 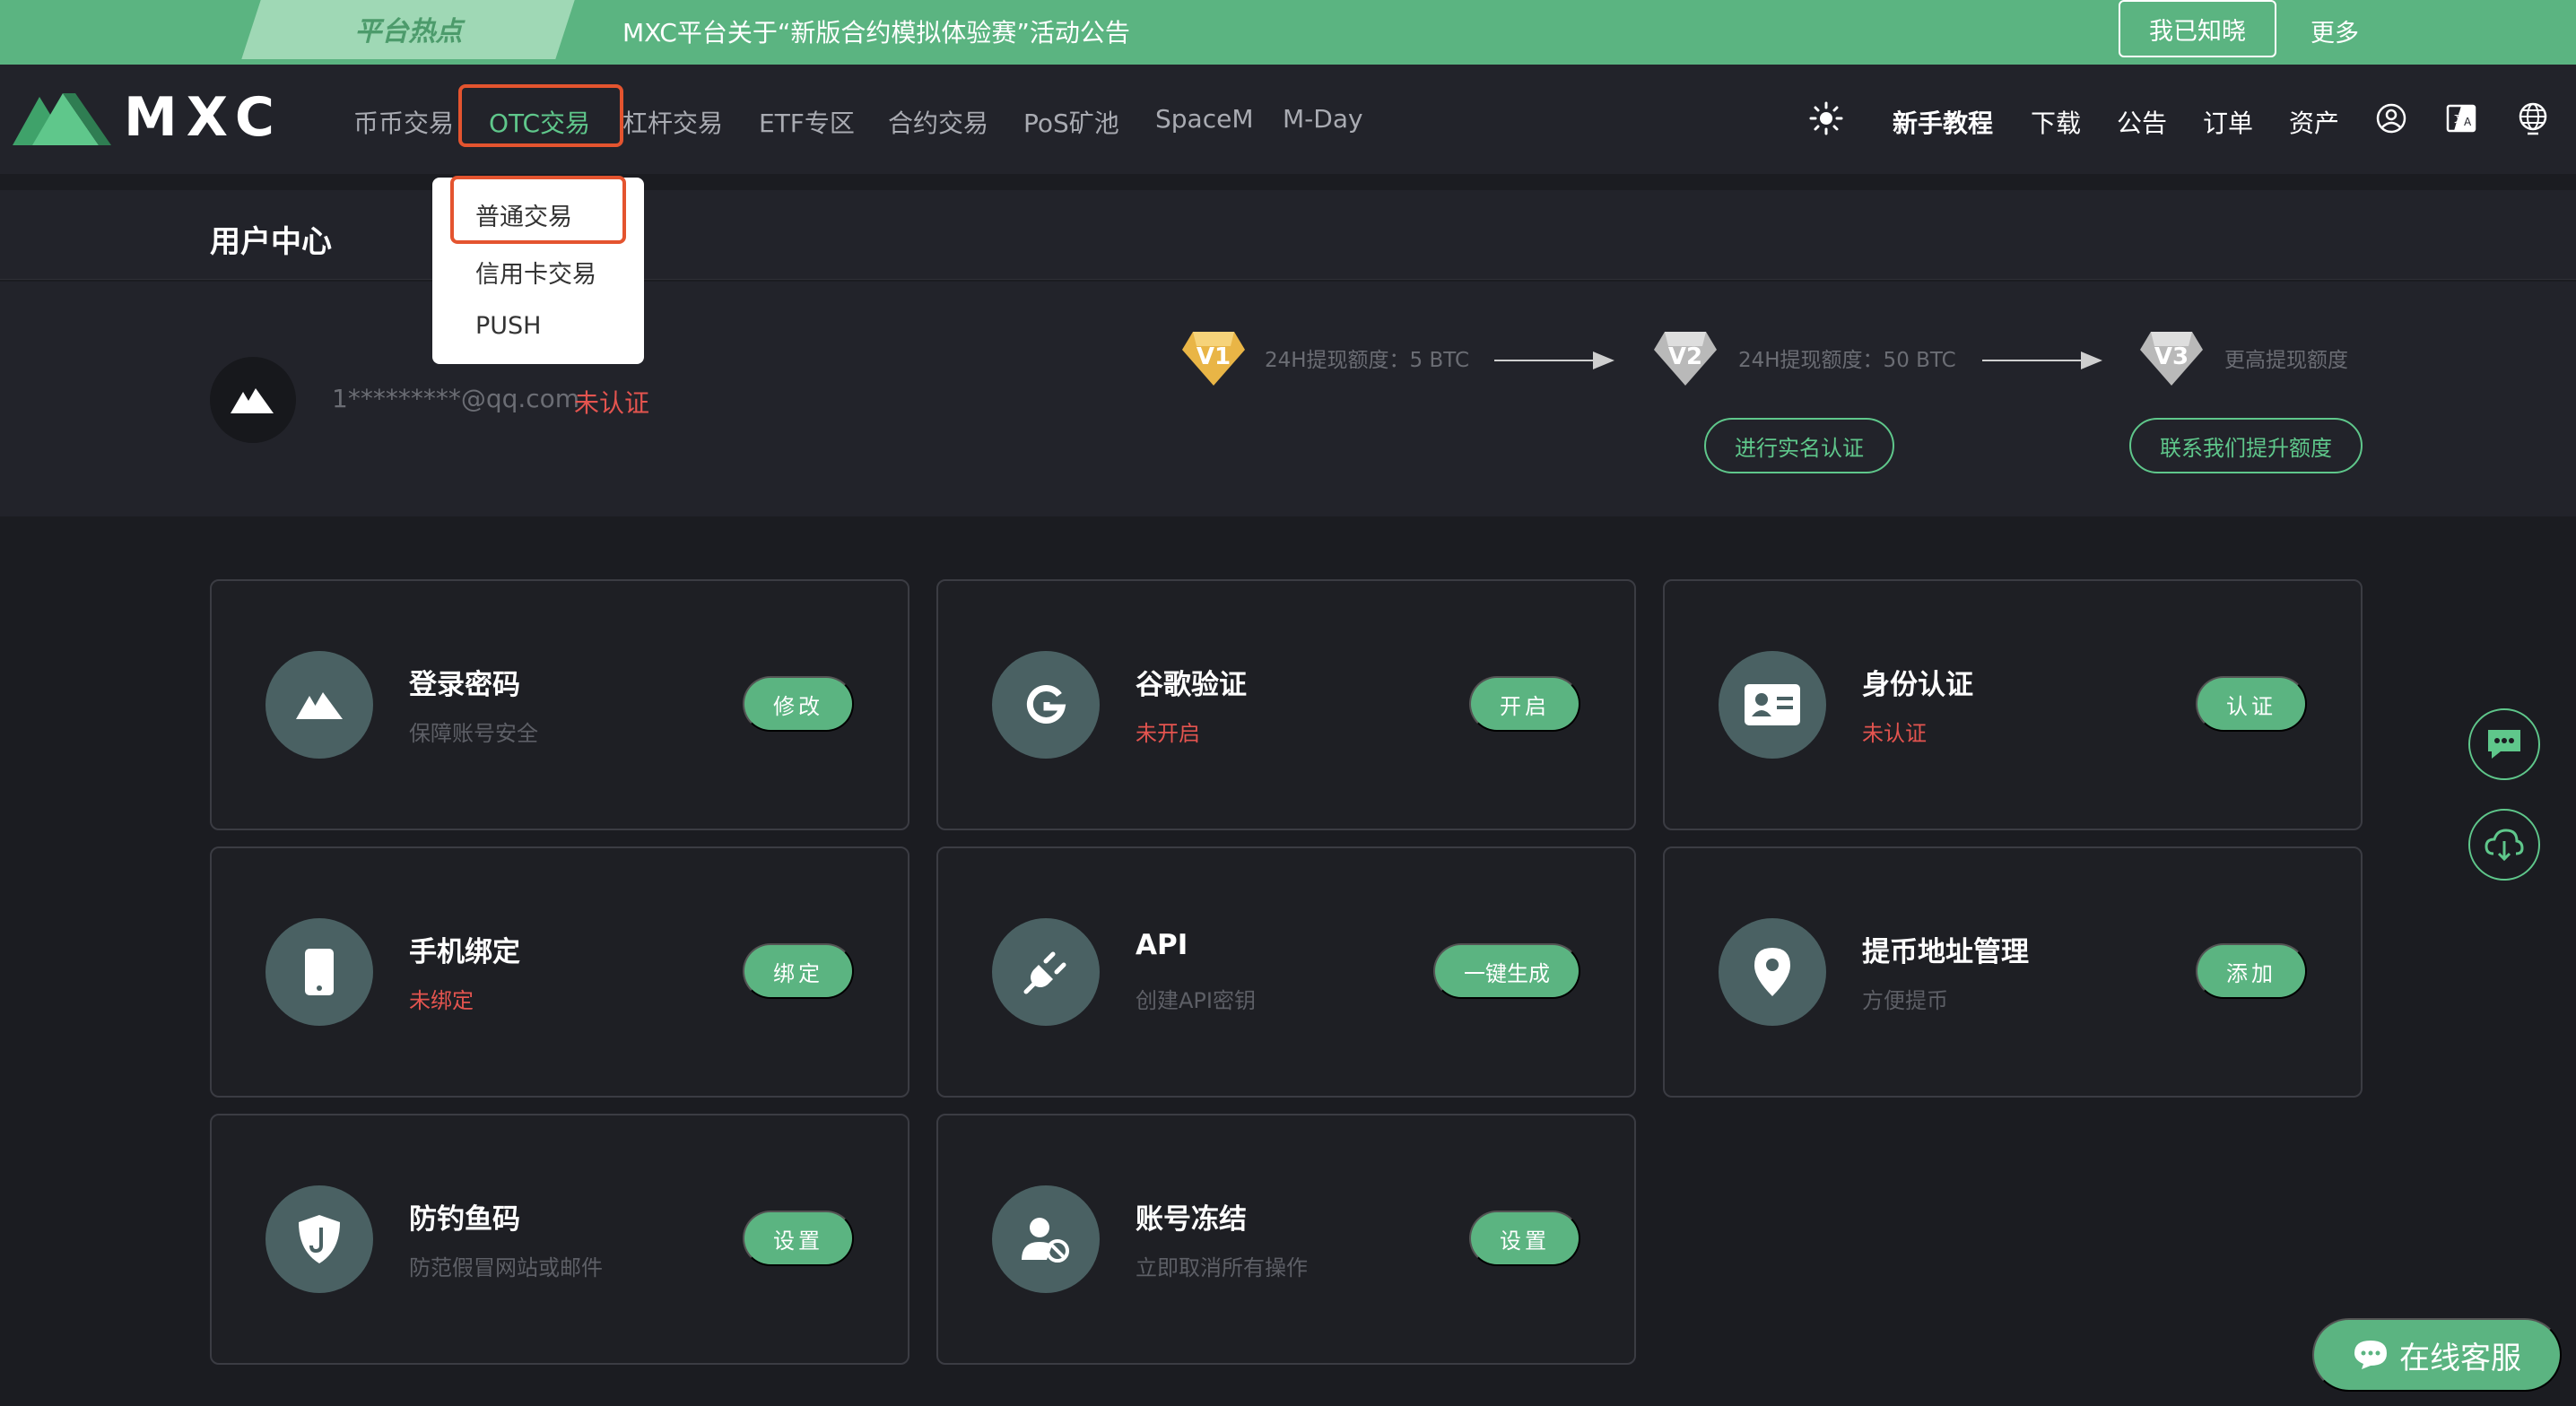 What do you see at coordinates (1506, 971) in the screenshot?
I see `generate-api-button: 一键生成` at bounding box center [1506, 971].